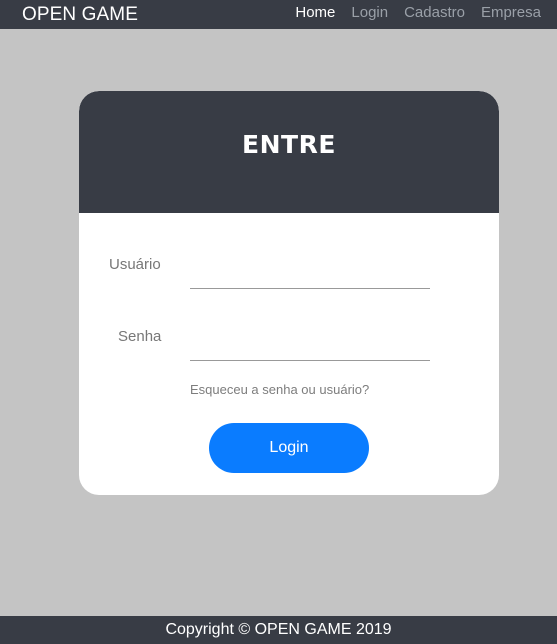 The image size is (557, 644). What do you see at coordinates (289, 145) in the screenshot?
I see `login-title: ENTRE` at bounding box center [289, 145].